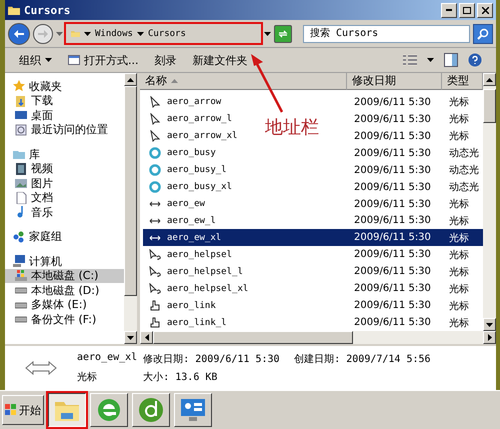  What do you see at coordinates (64, 290) in the screenshot?
I see `nav-item: 本地磁盘 (D:)` at bounding box center [64, 290].